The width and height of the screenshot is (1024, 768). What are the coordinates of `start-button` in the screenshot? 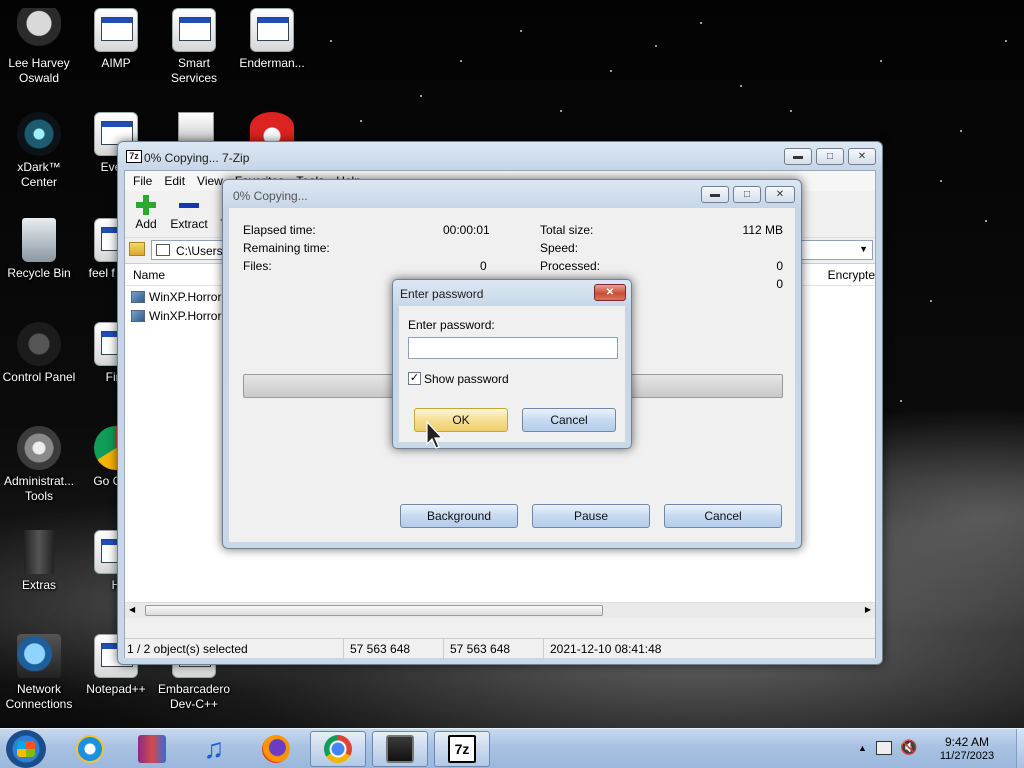 It's located at (26, 749).